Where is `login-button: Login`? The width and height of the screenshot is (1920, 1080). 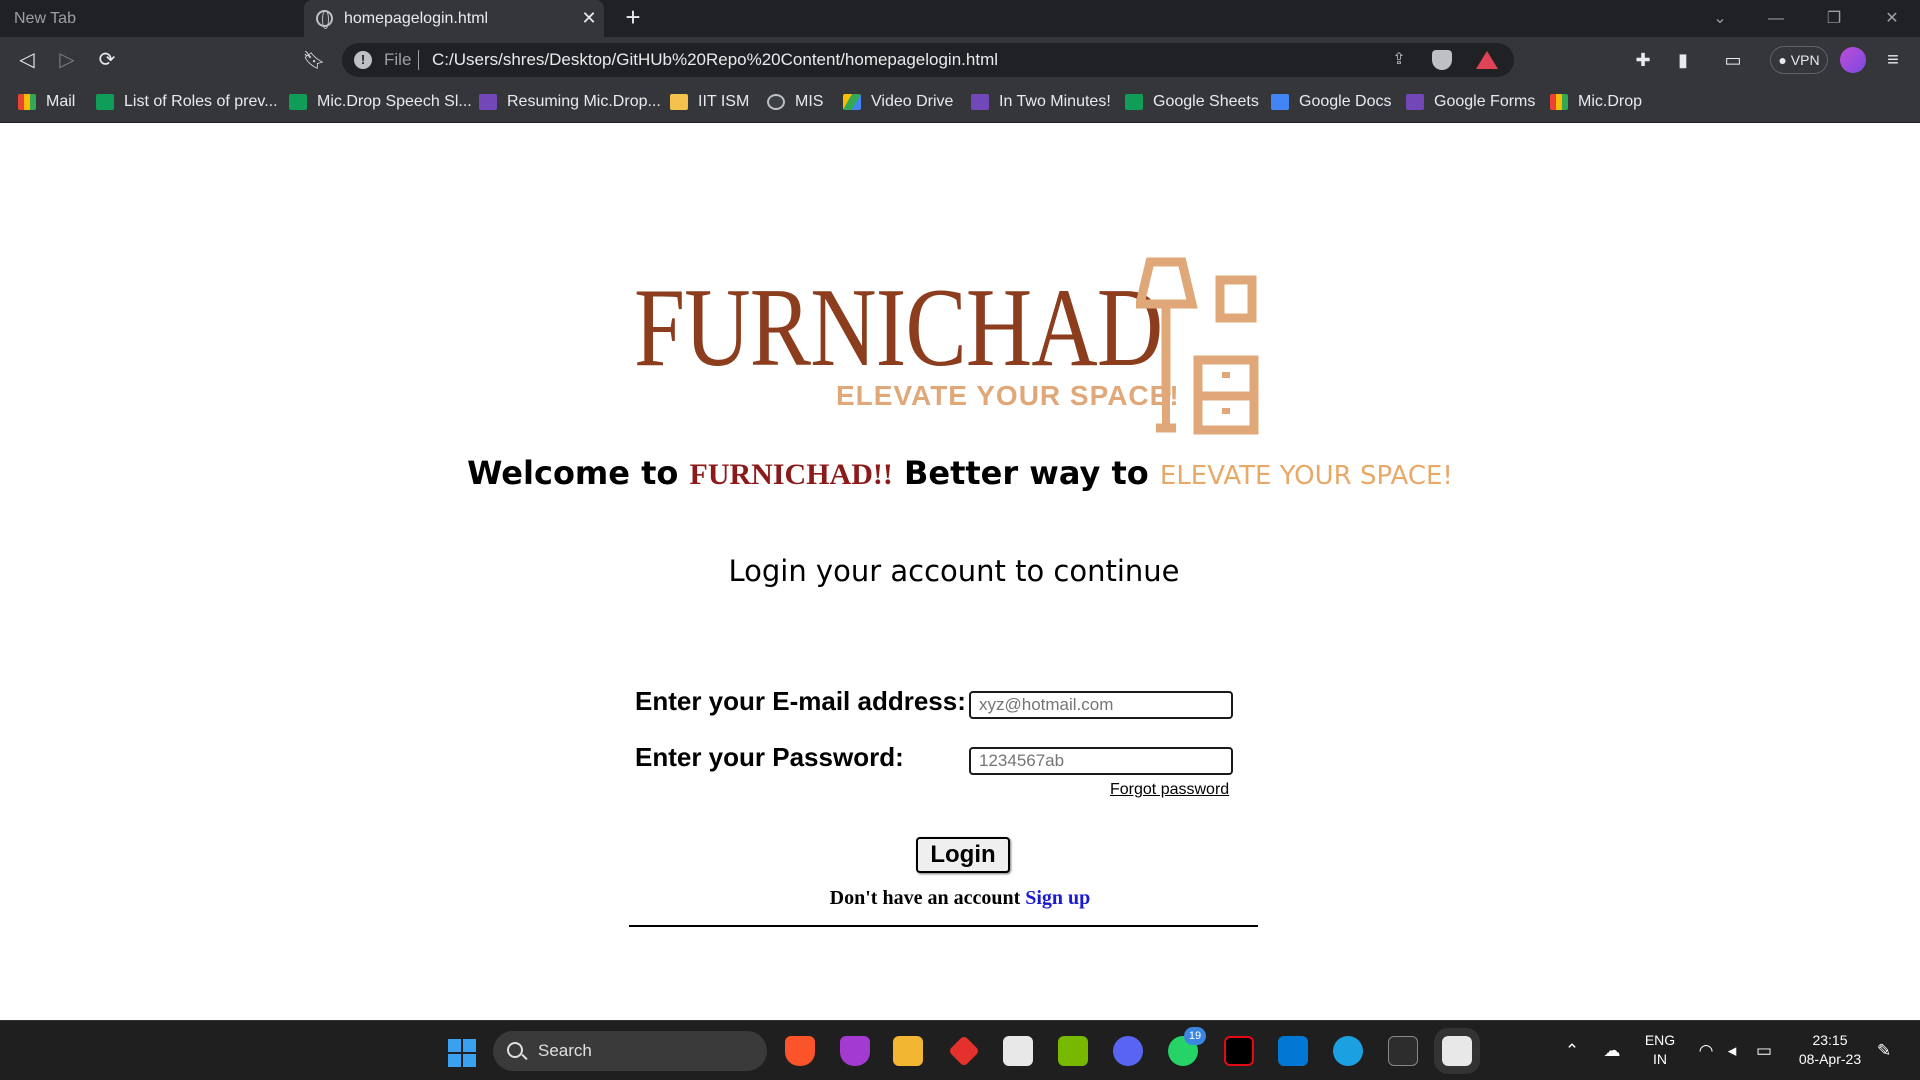
login-button: Login is located at coordinates (963, 855).